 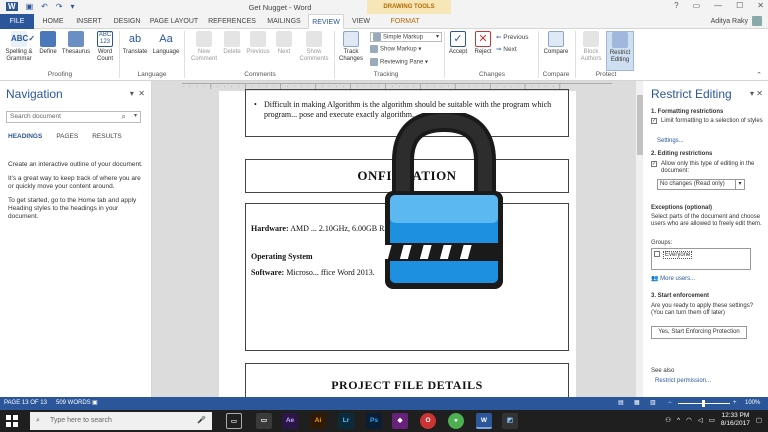 What do you see at coordinates (232, 43) in the screenshot?
I see `delete-comment-button: Delete` at bounding box center [232, 43].